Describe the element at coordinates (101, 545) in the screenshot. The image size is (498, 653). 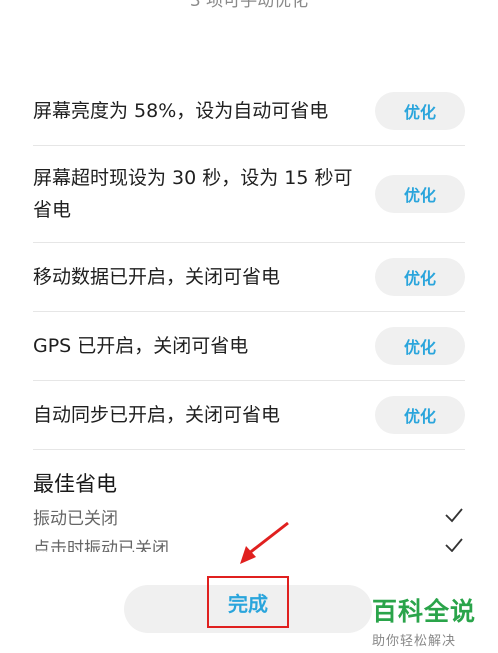
I see `best-saving-label: 点击时振动已关闭` at that location.